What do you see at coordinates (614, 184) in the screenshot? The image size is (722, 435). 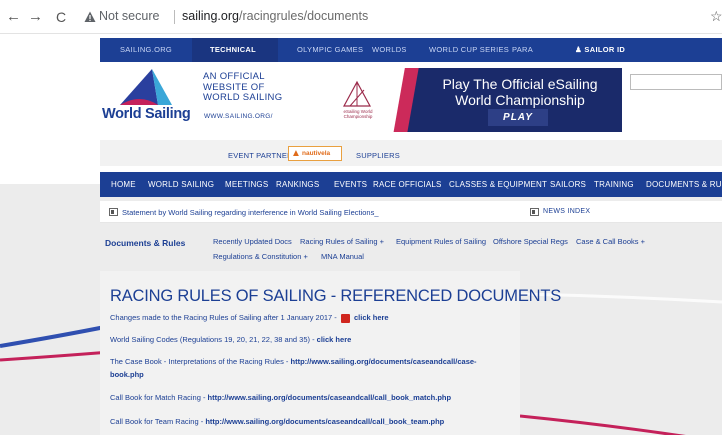 I see `nav-training: TRAINING` at bounding box center [614, 184].